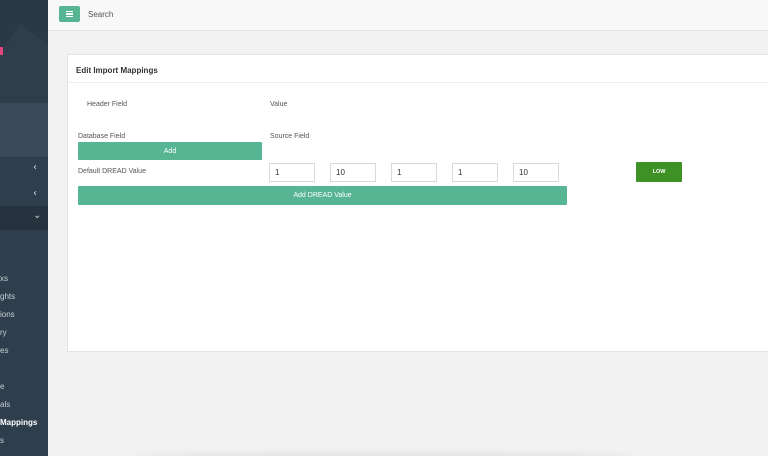 Image resolution: width=768 pixels, height=456 pixels. Describe the element at coordinates (418, 69) in the screenshot. I see `panel-header: Edit Import Mappings` at that location.